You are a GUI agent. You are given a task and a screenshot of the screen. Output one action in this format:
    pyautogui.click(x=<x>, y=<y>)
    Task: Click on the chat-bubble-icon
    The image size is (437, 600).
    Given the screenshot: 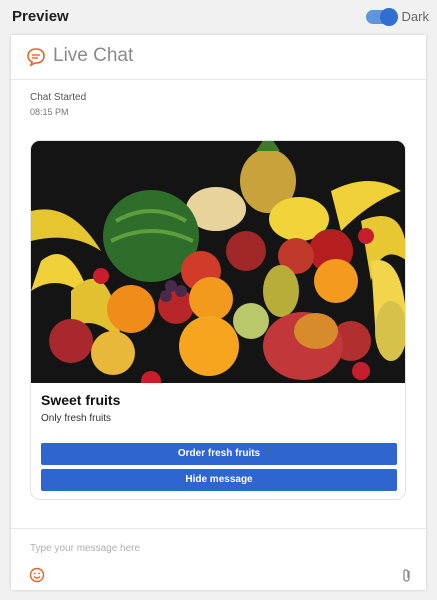 What is the action you would take?
    pyautogui.click(x=36, y=57)
    